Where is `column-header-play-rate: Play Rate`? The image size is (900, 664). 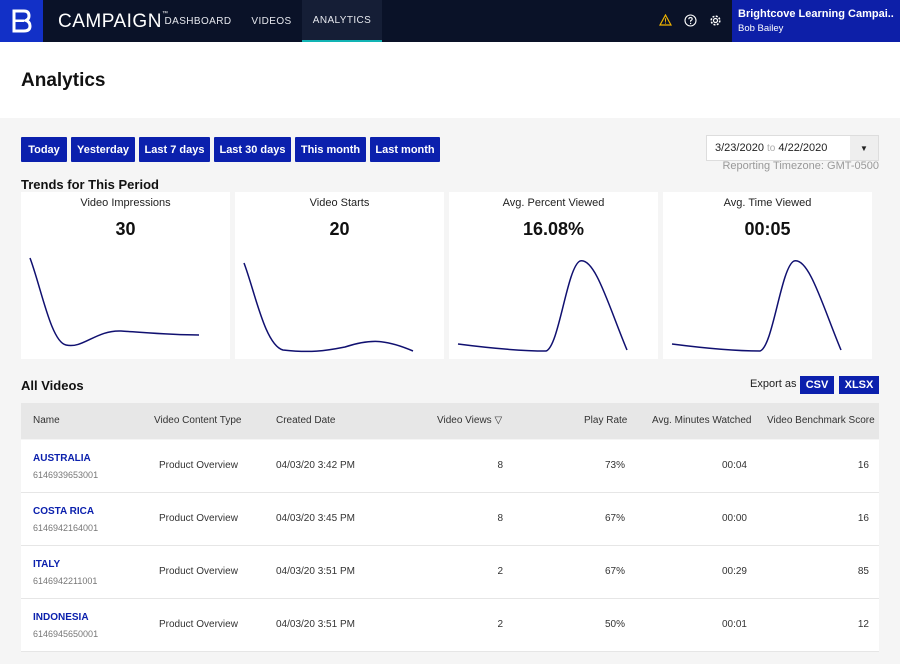 column-header-play-rate: Play Rate is located at coordinates (605, 420).